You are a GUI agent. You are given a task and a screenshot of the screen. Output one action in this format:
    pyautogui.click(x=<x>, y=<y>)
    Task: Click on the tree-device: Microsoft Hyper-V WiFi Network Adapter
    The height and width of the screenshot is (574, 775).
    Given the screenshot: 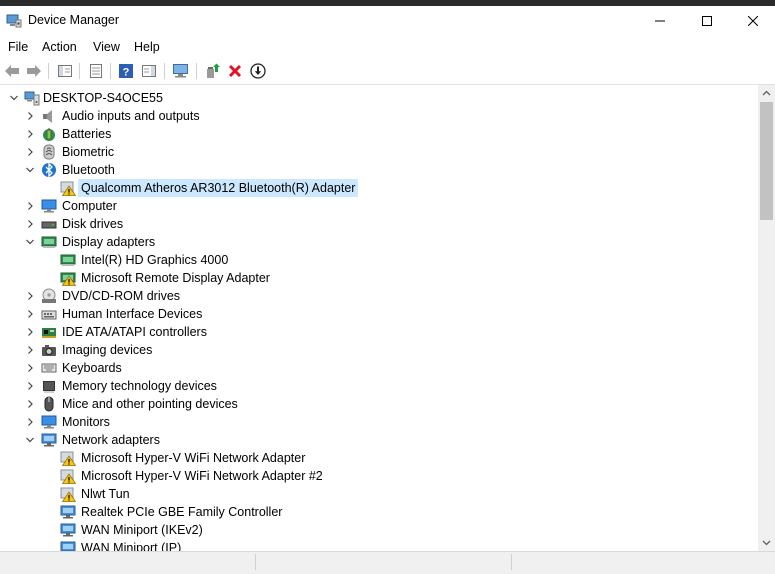 What is the action you would take?
    pyautogui.click(x=379, y=458)
    